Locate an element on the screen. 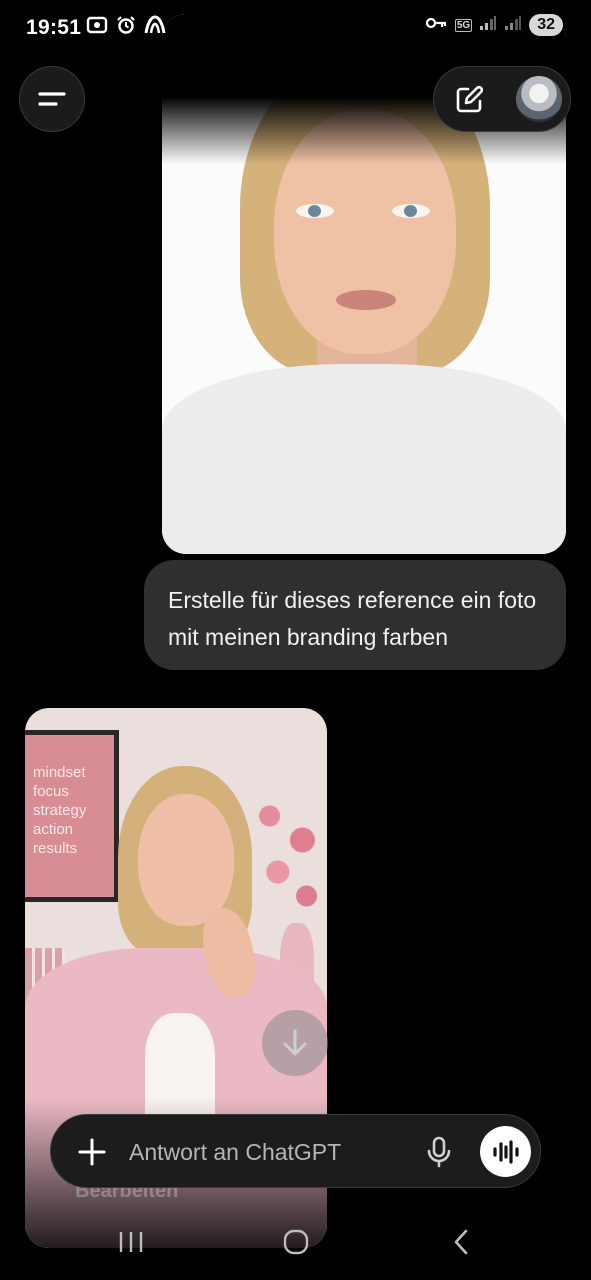  status-time: 19:51 is located at coordinates (54, 27).